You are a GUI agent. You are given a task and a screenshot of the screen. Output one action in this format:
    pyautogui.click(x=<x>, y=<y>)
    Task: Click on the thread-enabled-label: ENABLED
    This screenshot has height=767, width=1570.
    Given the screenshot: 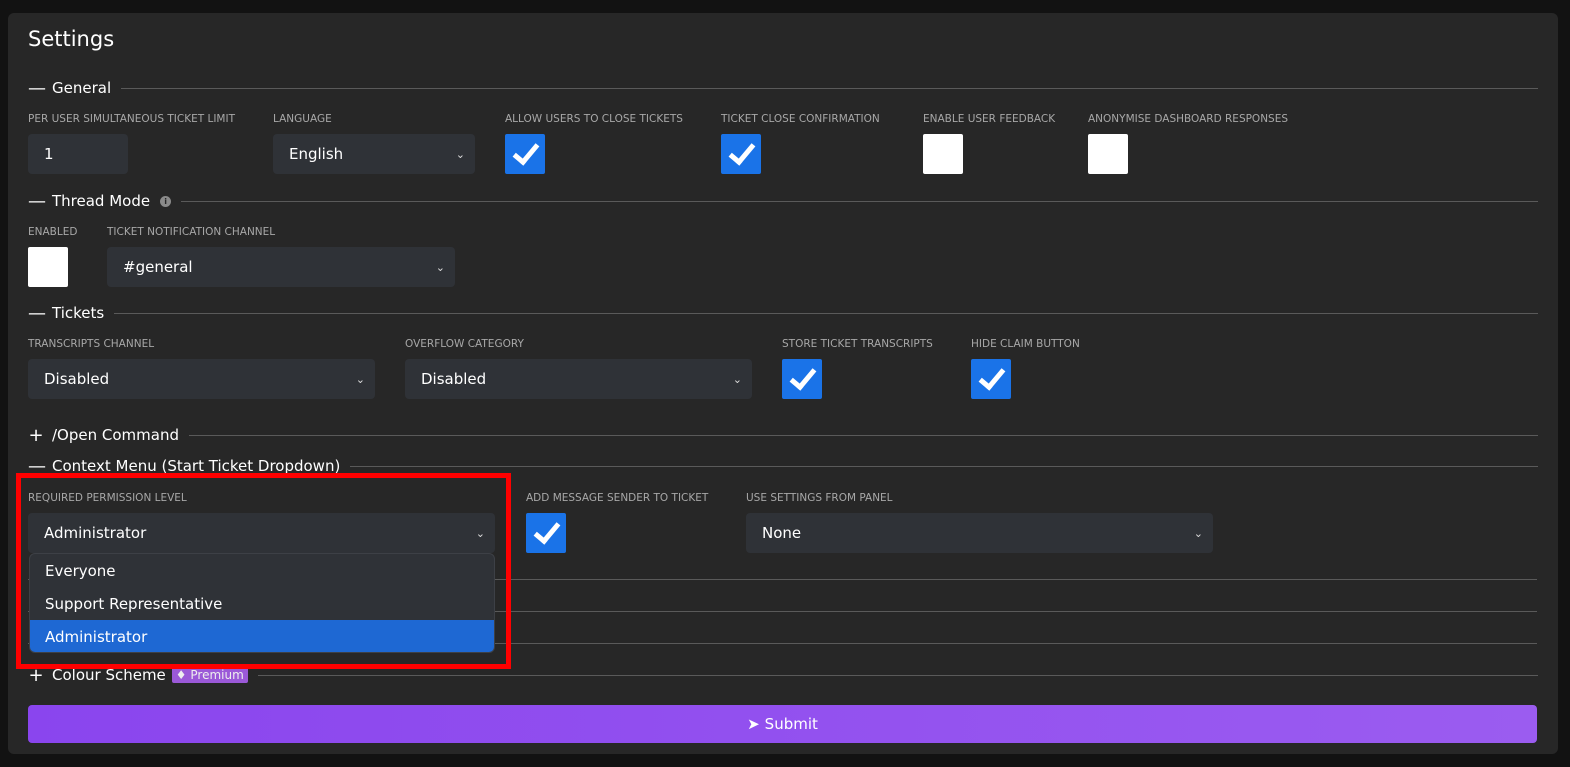 What is the action you would take?
    pyautogui.click(x=53, y=232)
    